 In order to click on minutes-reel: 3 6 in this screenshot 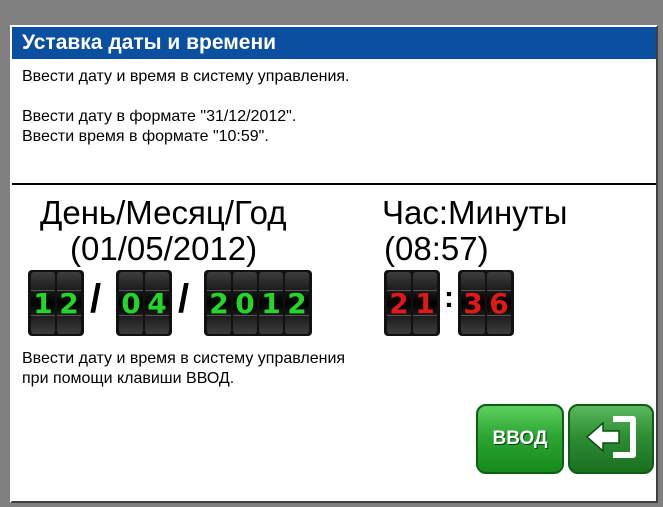, I will do `click(486, 303)`.